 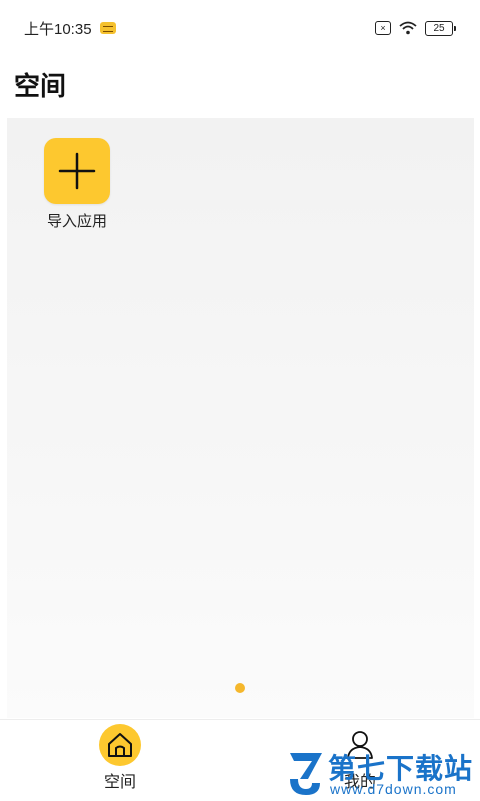 I want to click on home-icon-wrap, so click(x=120, y=745).